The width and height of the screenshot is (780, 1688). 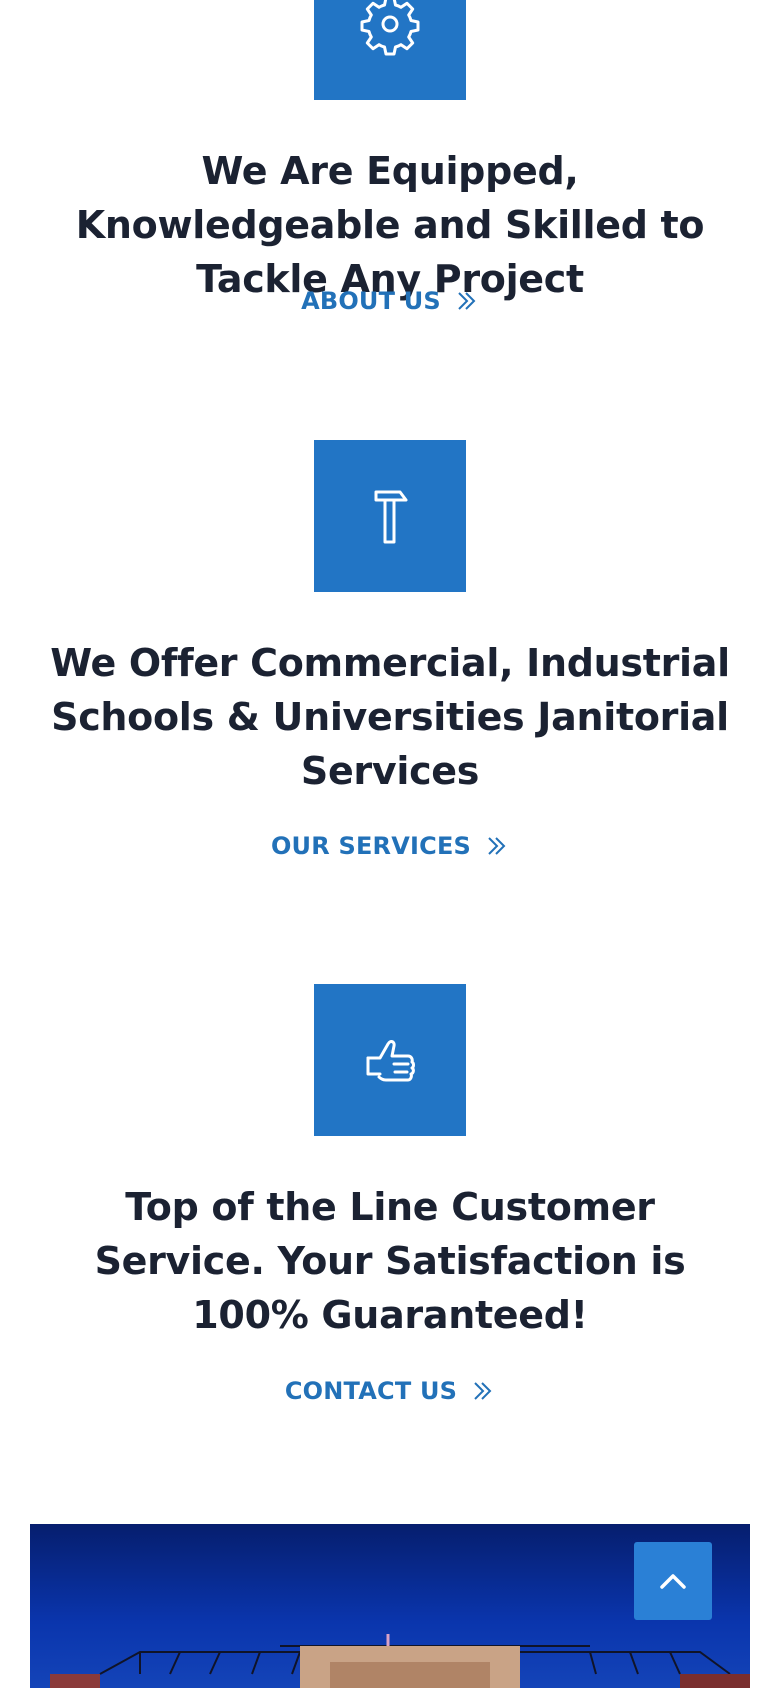 I want to click on gear-icon, so click(x=390, y=28).